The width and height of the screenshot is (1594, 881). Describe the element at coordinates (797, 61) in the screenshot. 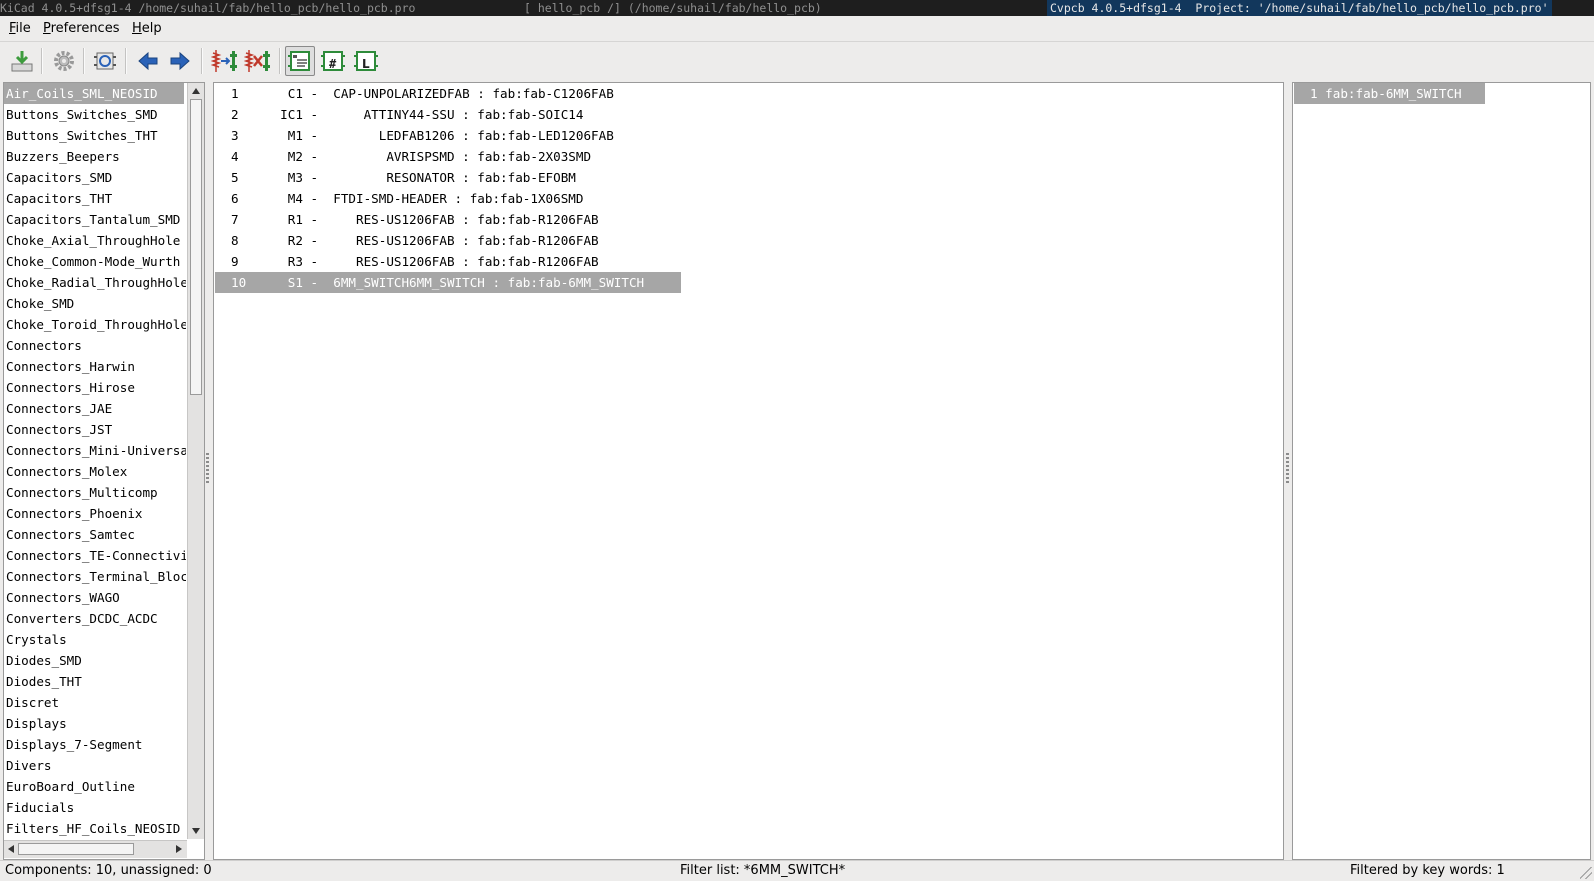

I see `main-toolbar: # L` at that location.